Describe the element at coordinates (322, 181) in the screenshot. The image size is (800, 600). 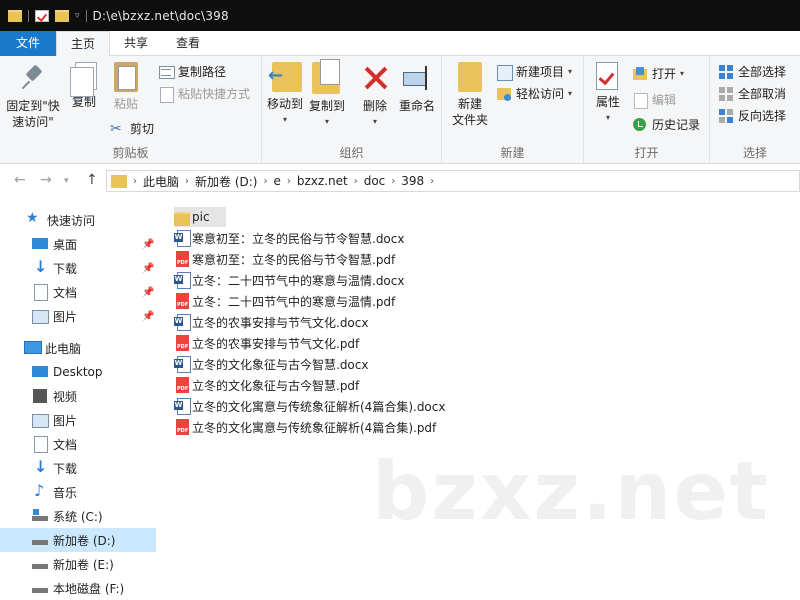
I see `breadcrumb: bzxz.net` at that location.